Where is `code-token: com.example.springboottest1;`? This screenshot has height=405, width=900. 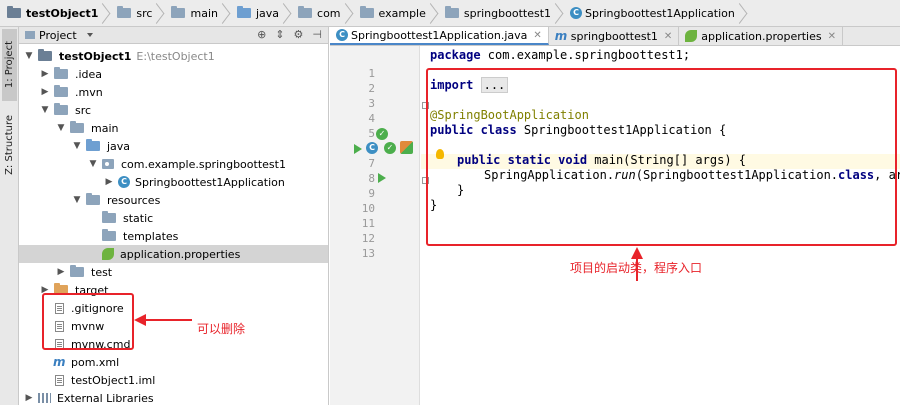
code-token: com.example.springboottest1; is located at coordinates (585, 55).